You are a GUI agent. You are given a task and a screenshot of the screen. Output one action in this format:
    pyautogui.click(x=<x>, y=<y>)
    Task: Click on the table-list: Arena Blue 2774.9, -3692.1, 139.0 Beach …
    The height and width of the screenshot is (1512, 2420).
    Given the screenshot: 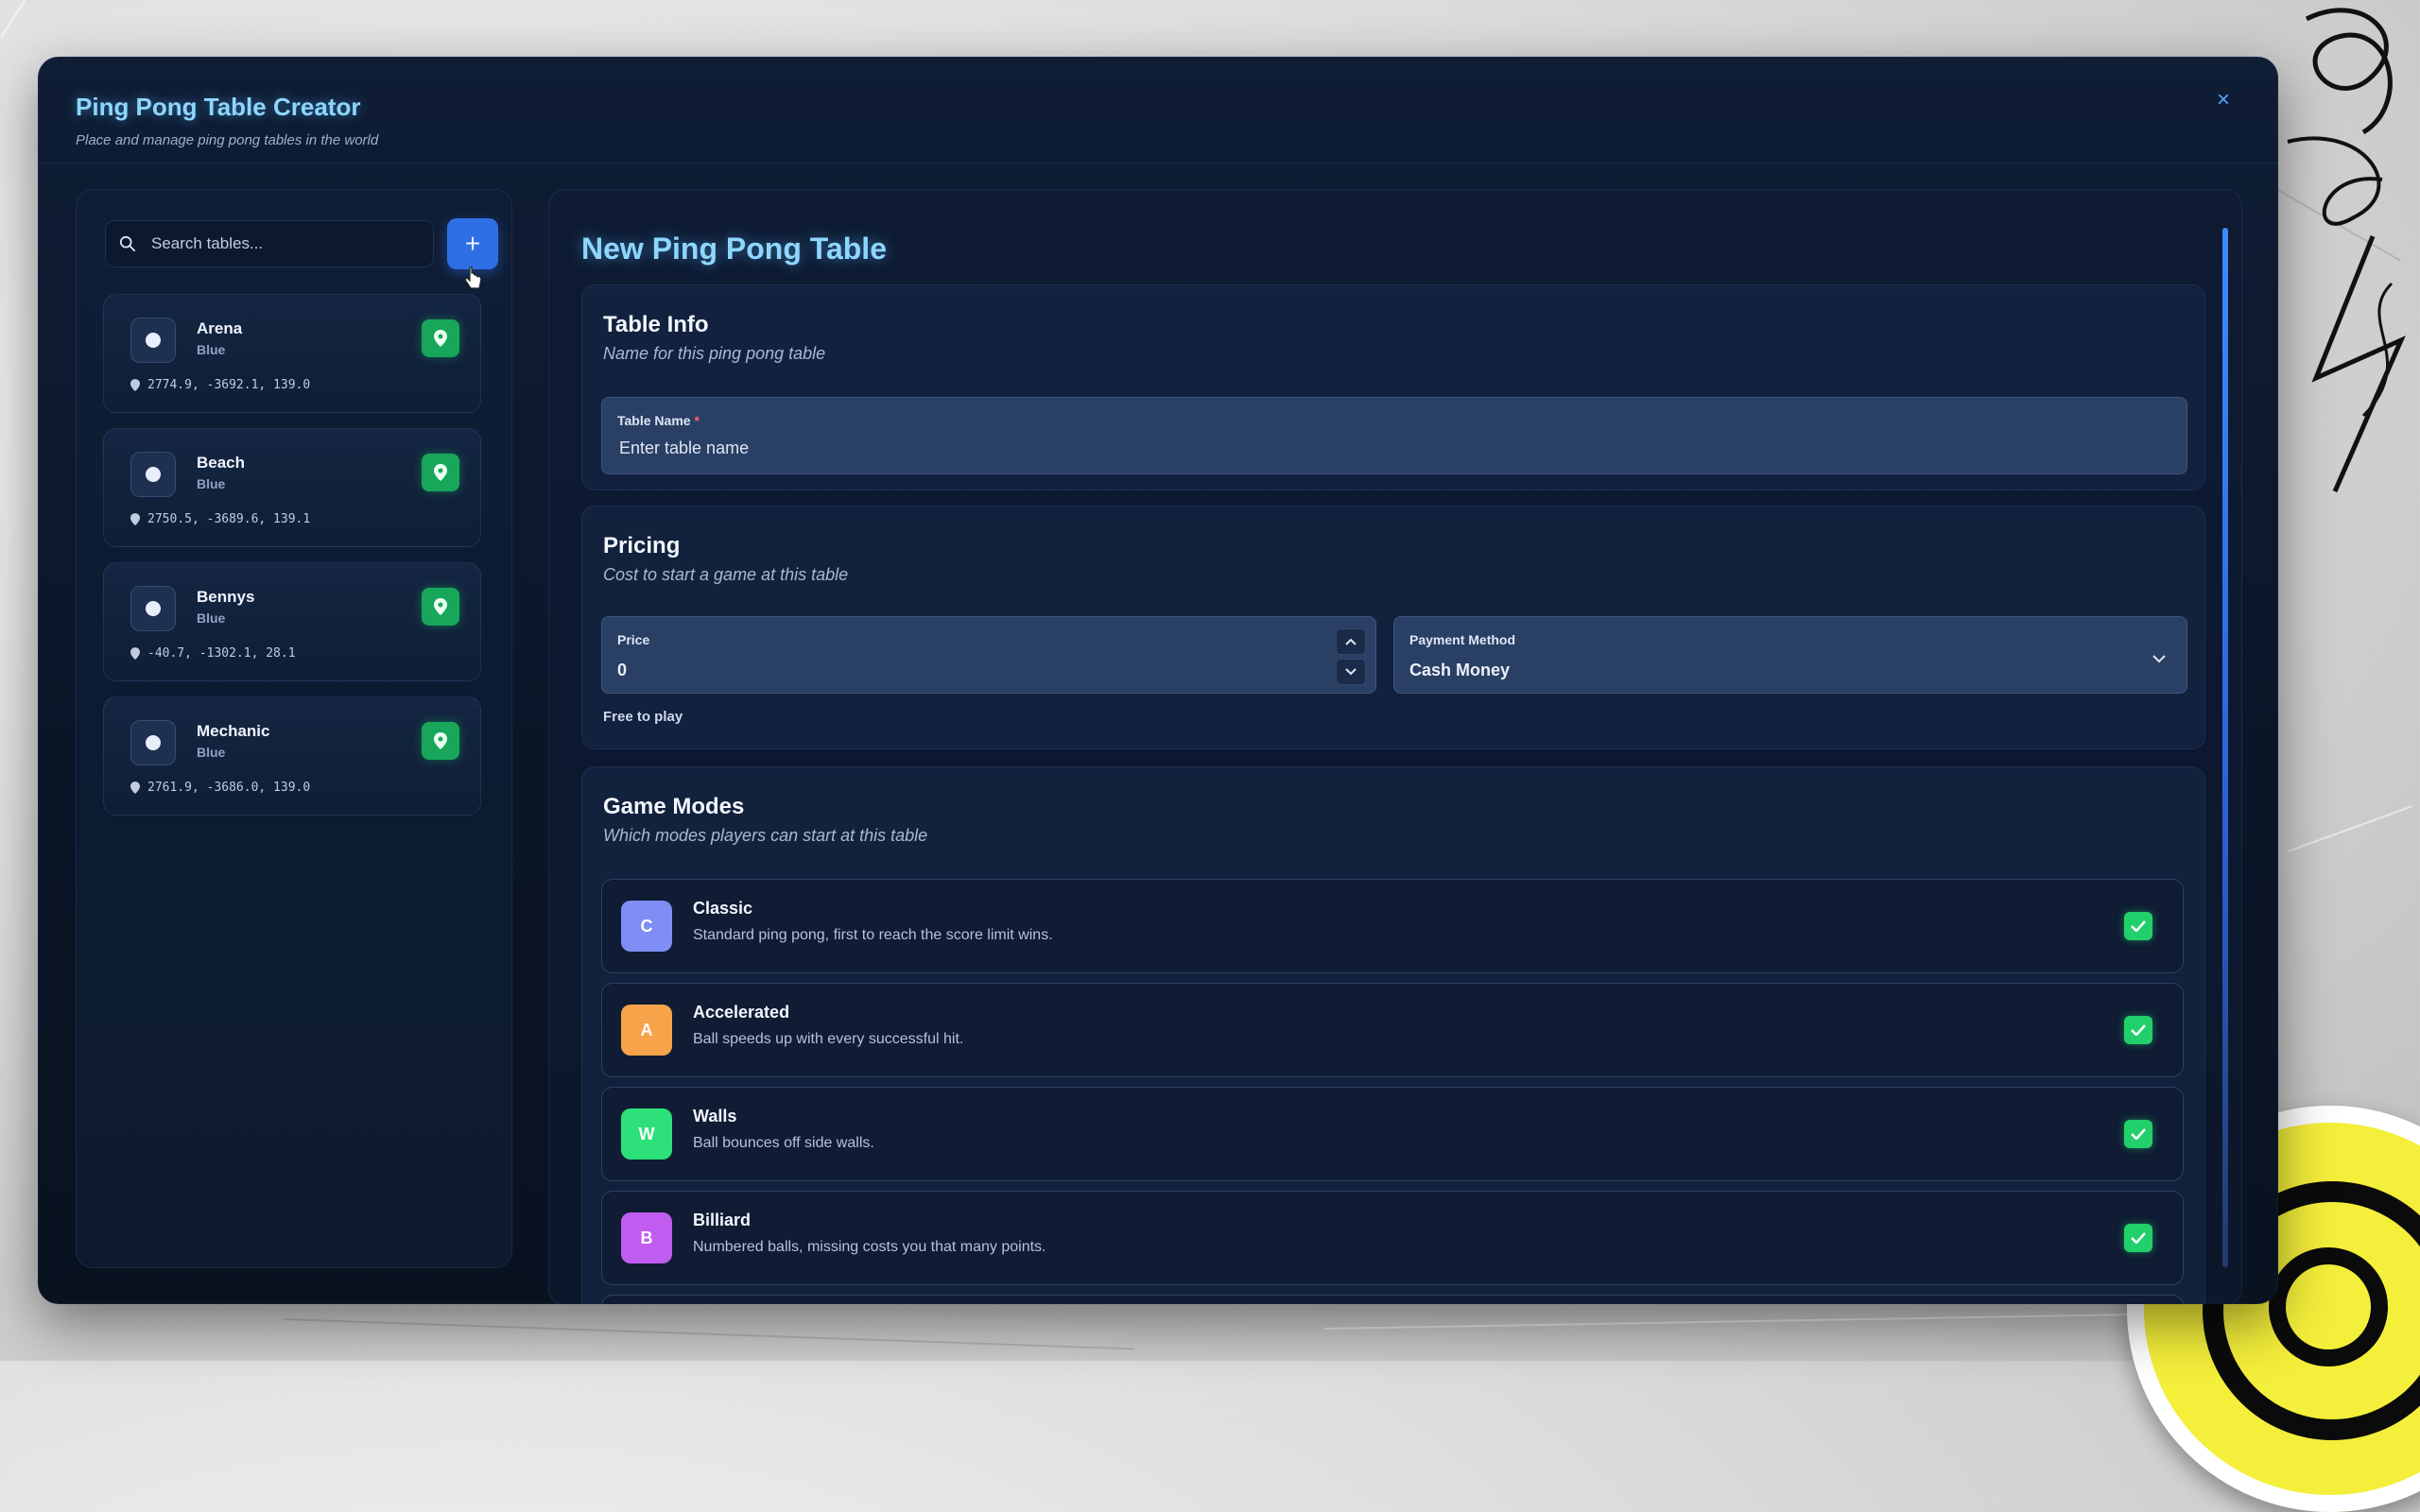 What is the action you would take?
    pyautogui.click(x=292, y=562)
    